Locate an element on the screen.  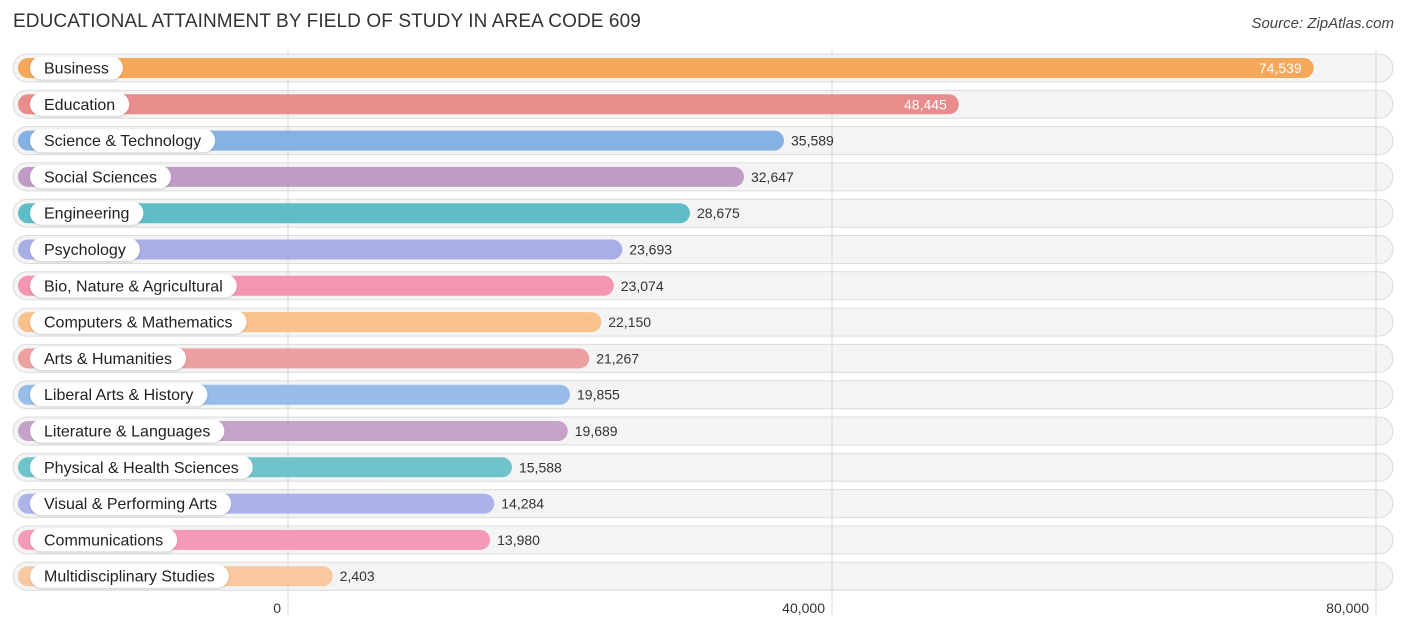
value-label: 35,589 is located at coordinates (812, 141).